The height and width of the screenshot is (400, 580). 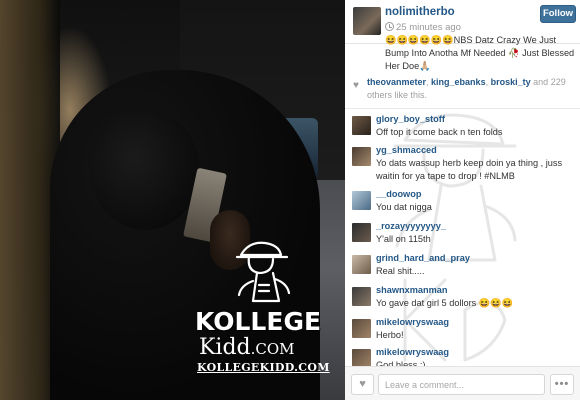 What do you see at coordinates (406, 150) in the screenshot?
I see `commenter-username: yg_shmacced` at bounding box center [406, 150].